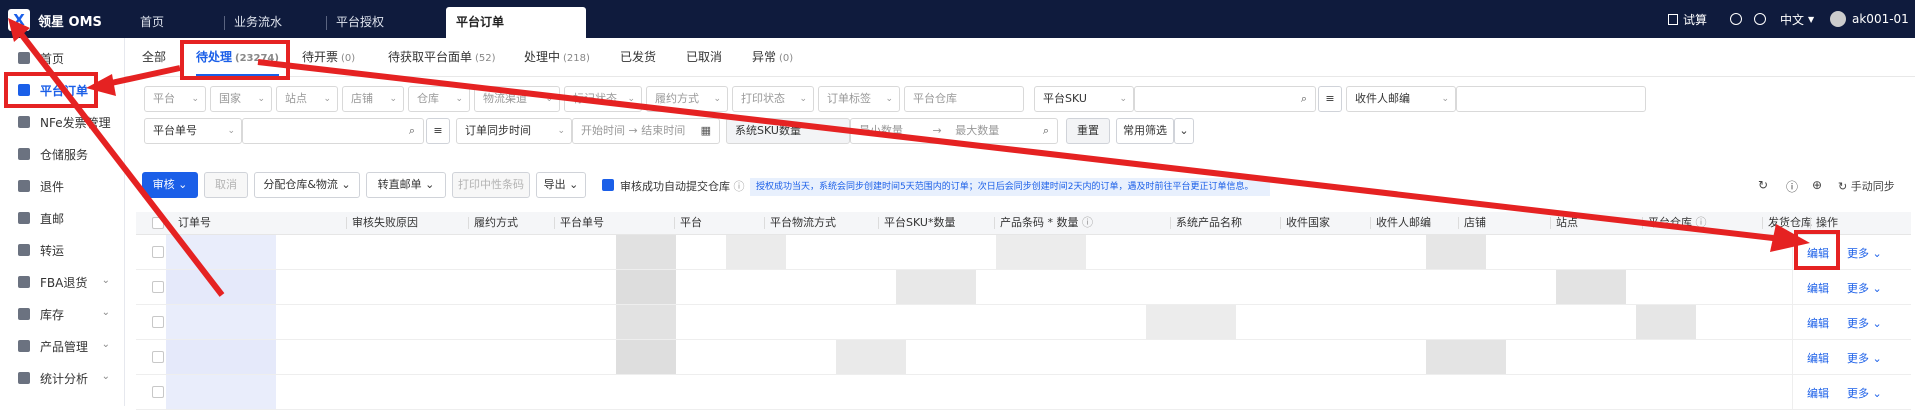  What do you see at coordinates (1817, 250) in the screenshot?
I see `annotation-box-edit` at bounding box center [1817, 250].